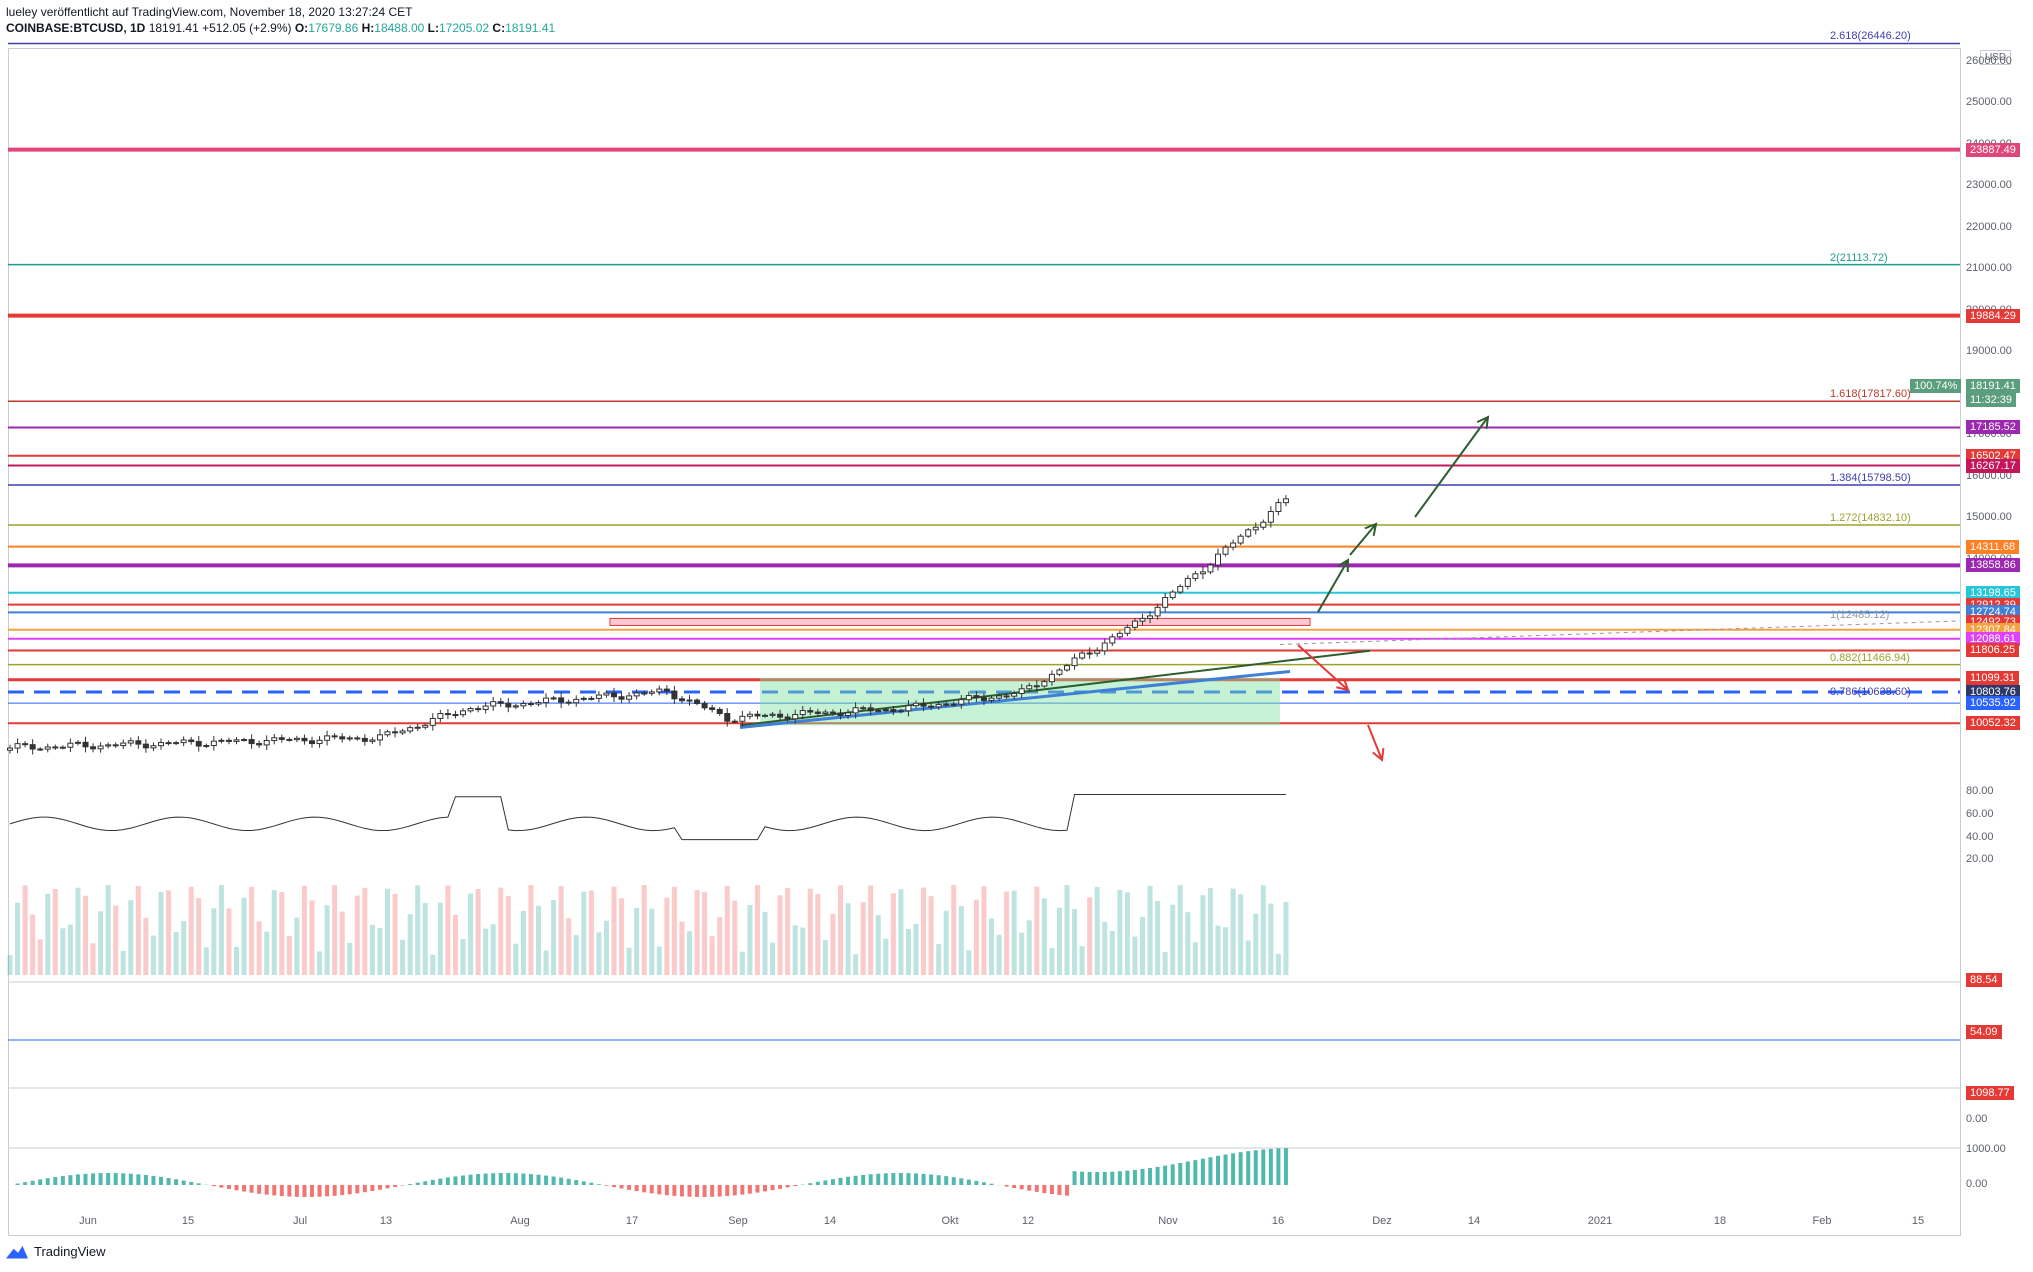  Describe the element at coordinates (1993, 565) in the screenshot. I see `price-axis-label: 13858.86` at that location.